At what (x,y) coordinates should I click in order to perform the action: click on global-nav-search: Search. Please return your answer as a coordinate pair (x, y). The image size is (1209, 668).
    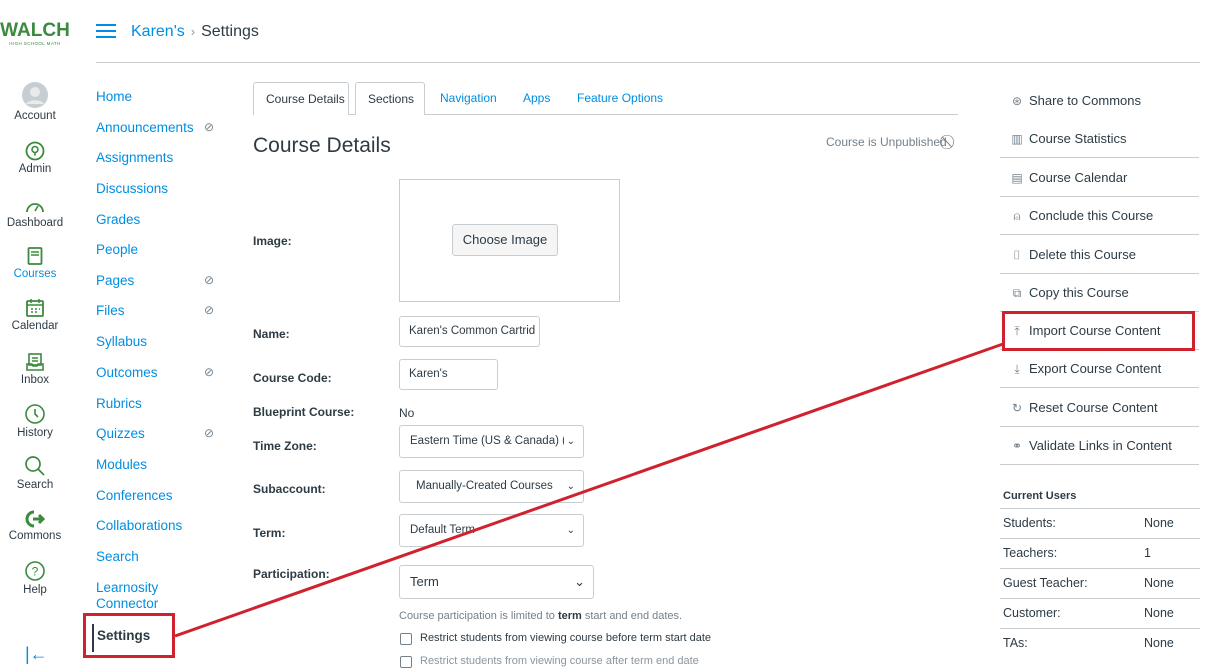
    Looking at the image, I should click on (35, 473).